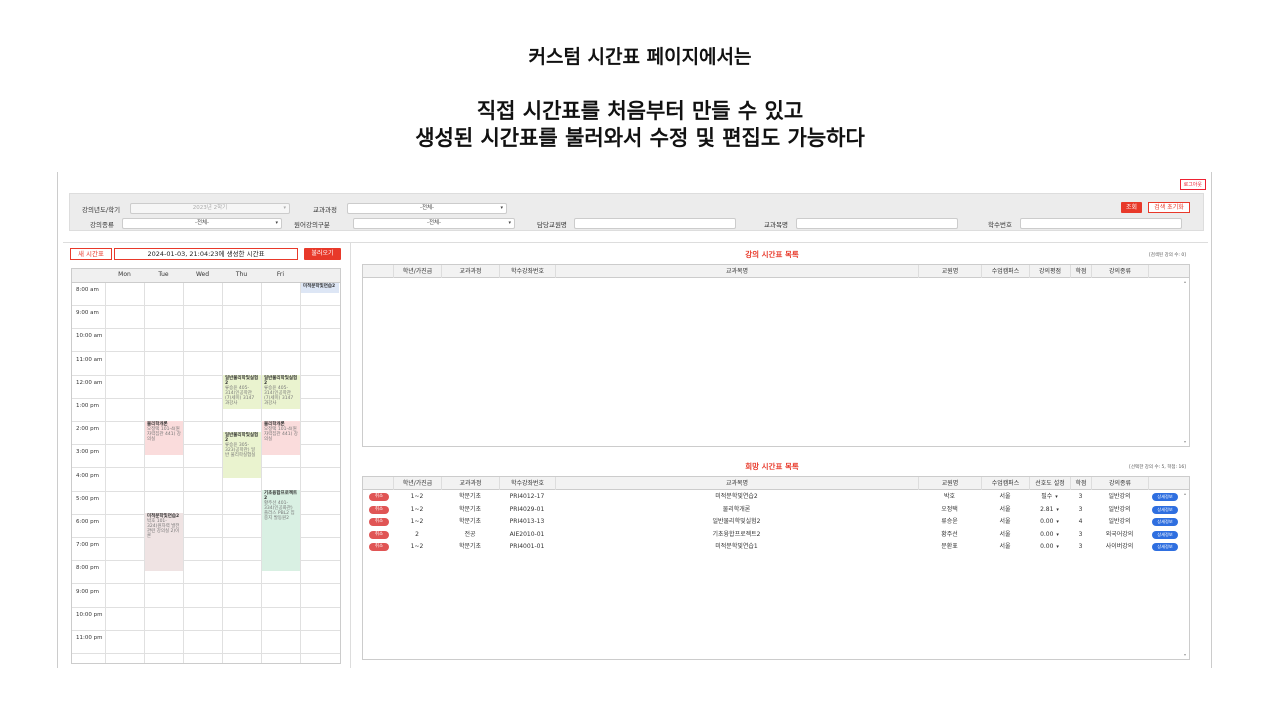 This screenshot has width=1280, height=720. What do you see at coordinates (434, 223) in the screenshot?
I see `lang-select: -전체- ▾` at bounding box center [434, 223].